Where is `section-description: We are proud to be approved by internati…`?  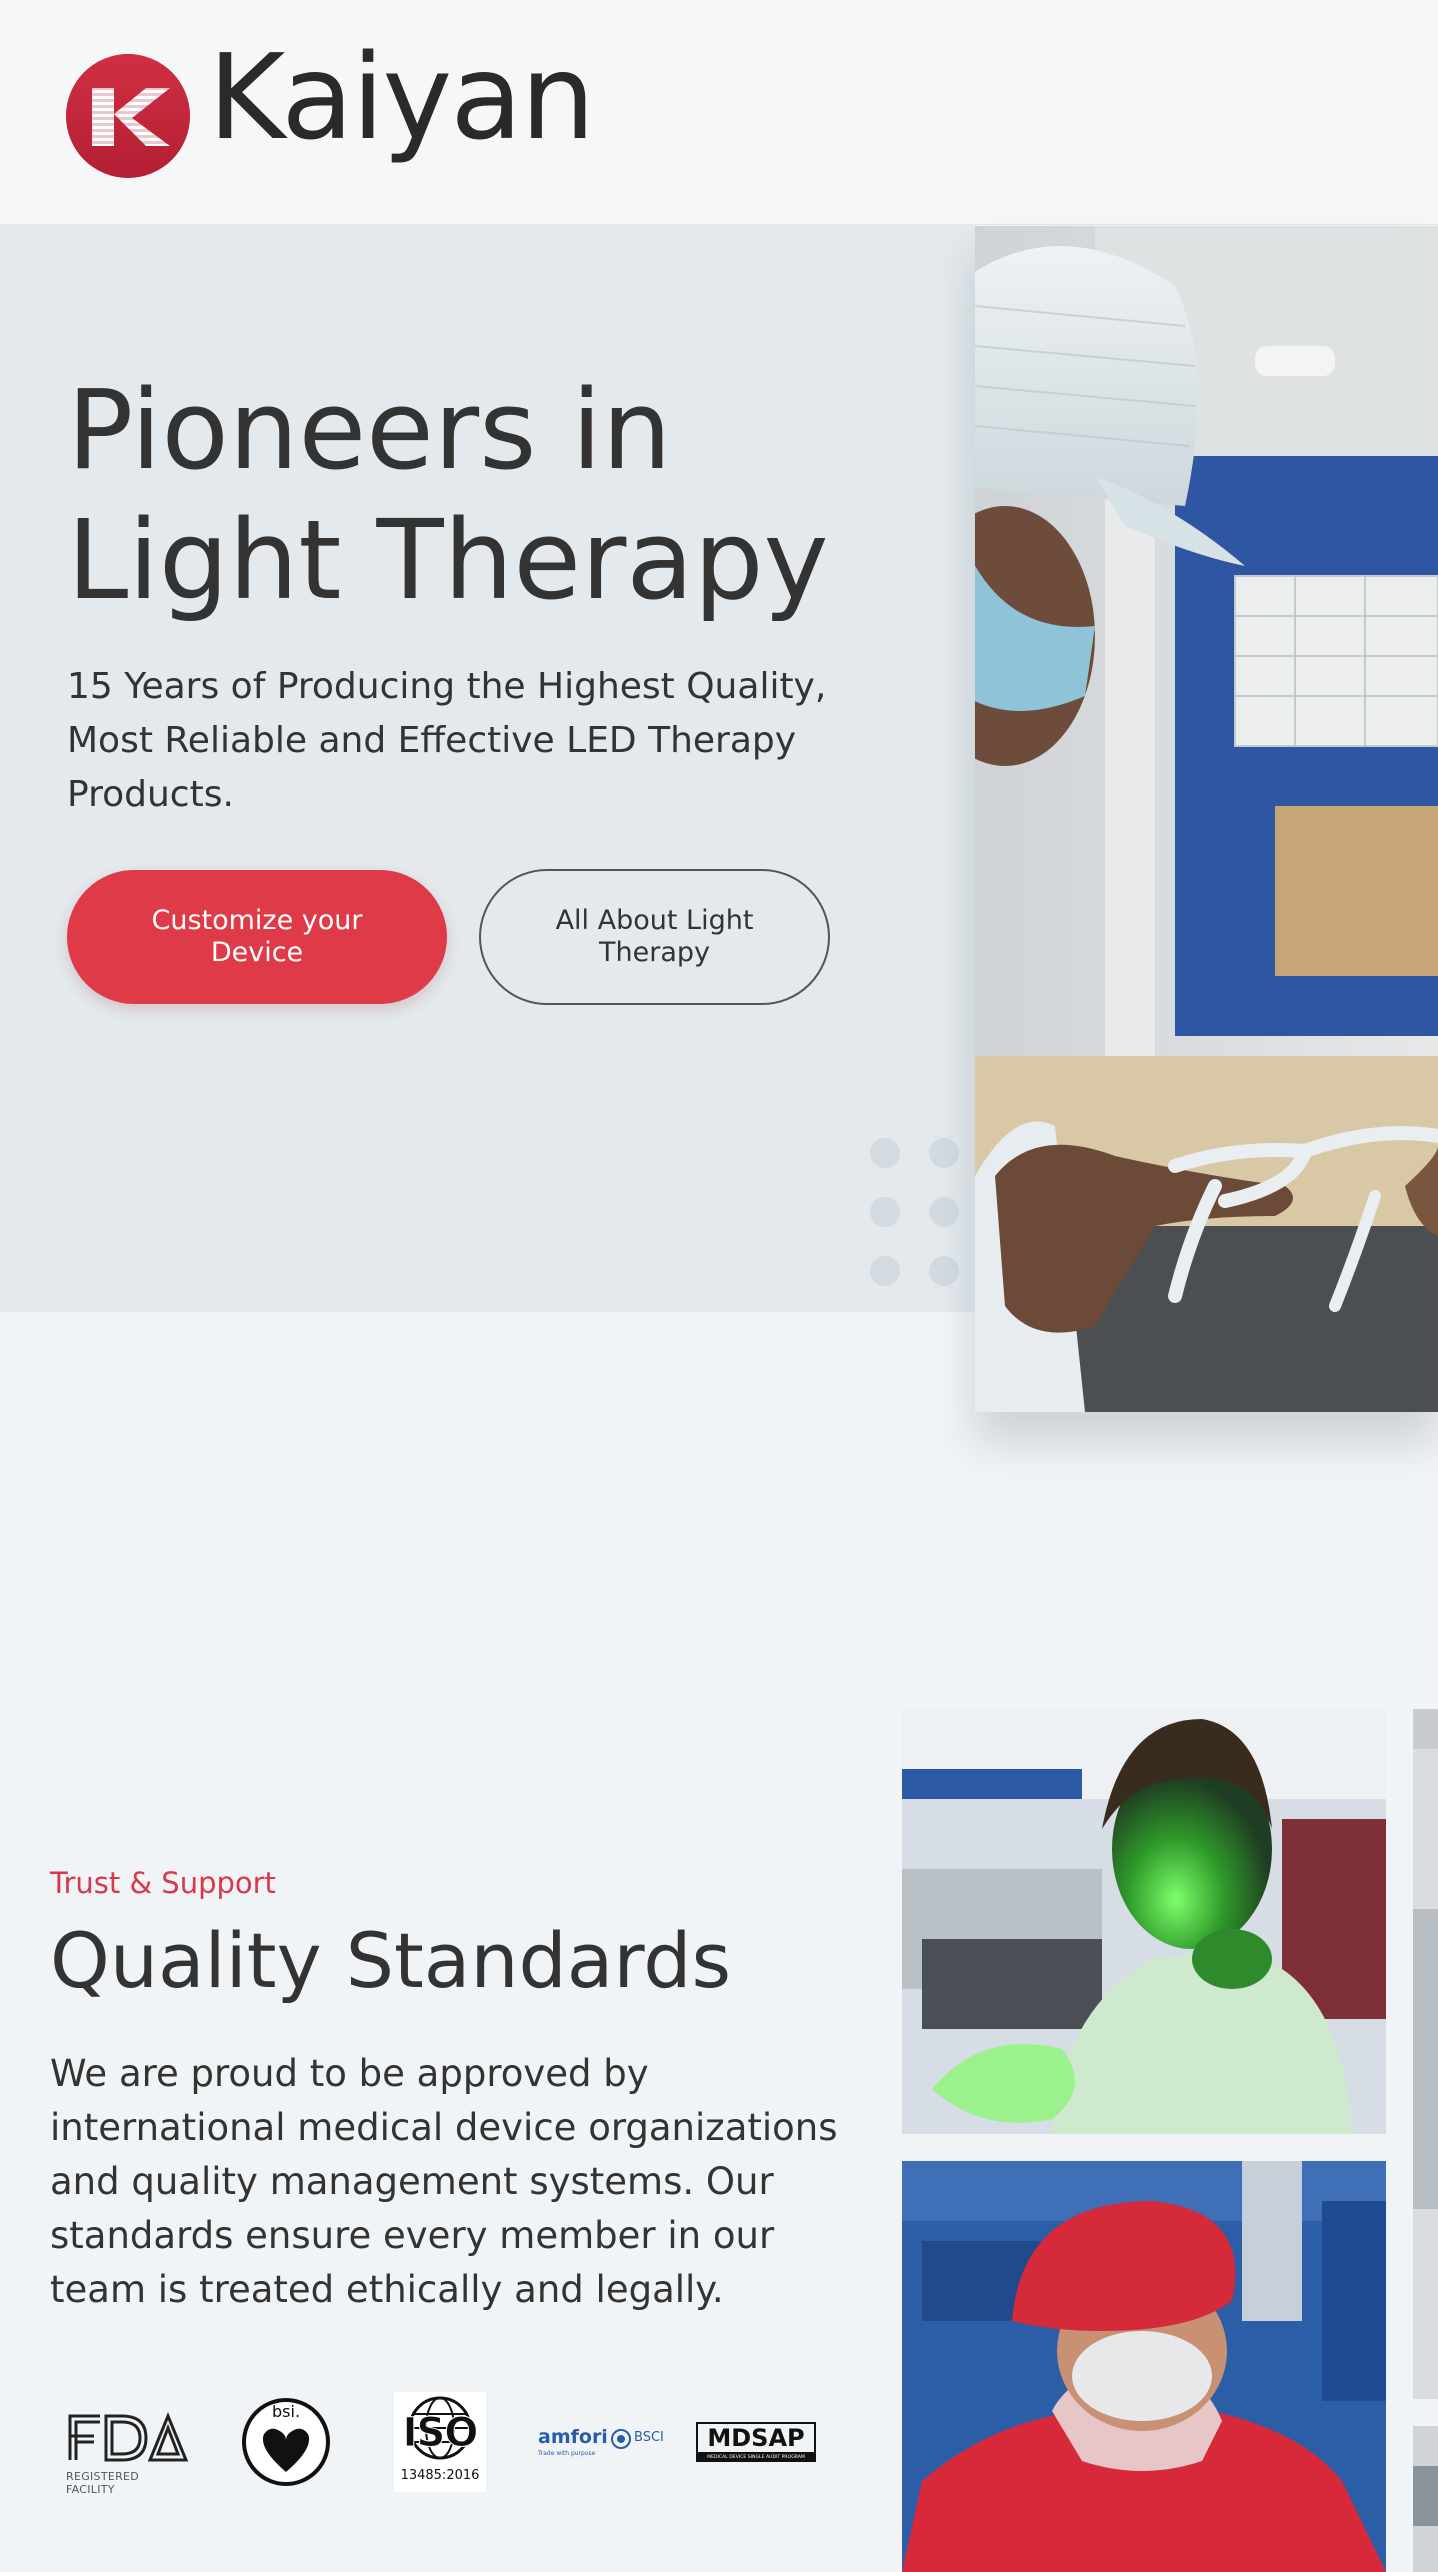
section-description: We are proud to be approved by internati… is located at coordinates (444, 2181).